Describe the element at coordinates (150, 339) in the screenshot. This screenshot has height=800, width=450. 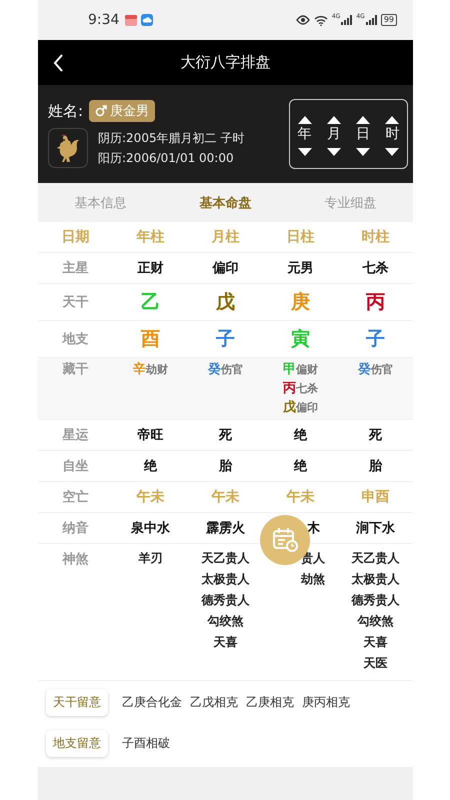
I see `pillar-glyph: 酉` at that location.